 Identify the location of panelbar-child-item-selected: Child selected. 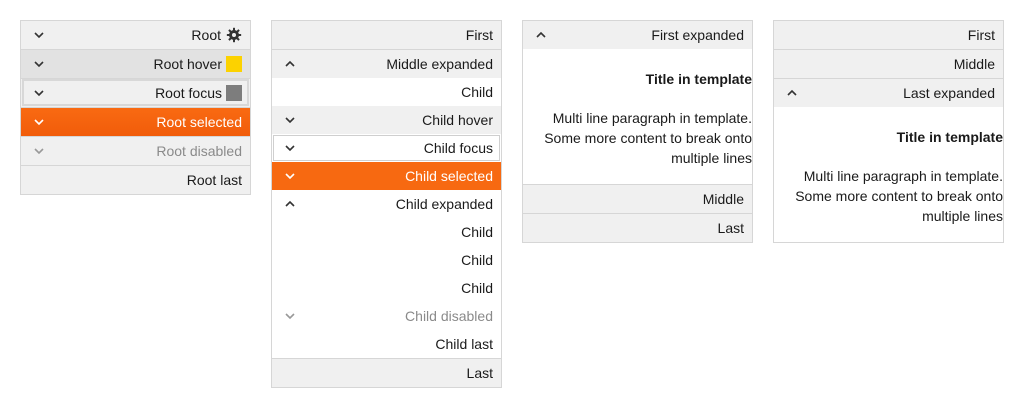
(386, 176).